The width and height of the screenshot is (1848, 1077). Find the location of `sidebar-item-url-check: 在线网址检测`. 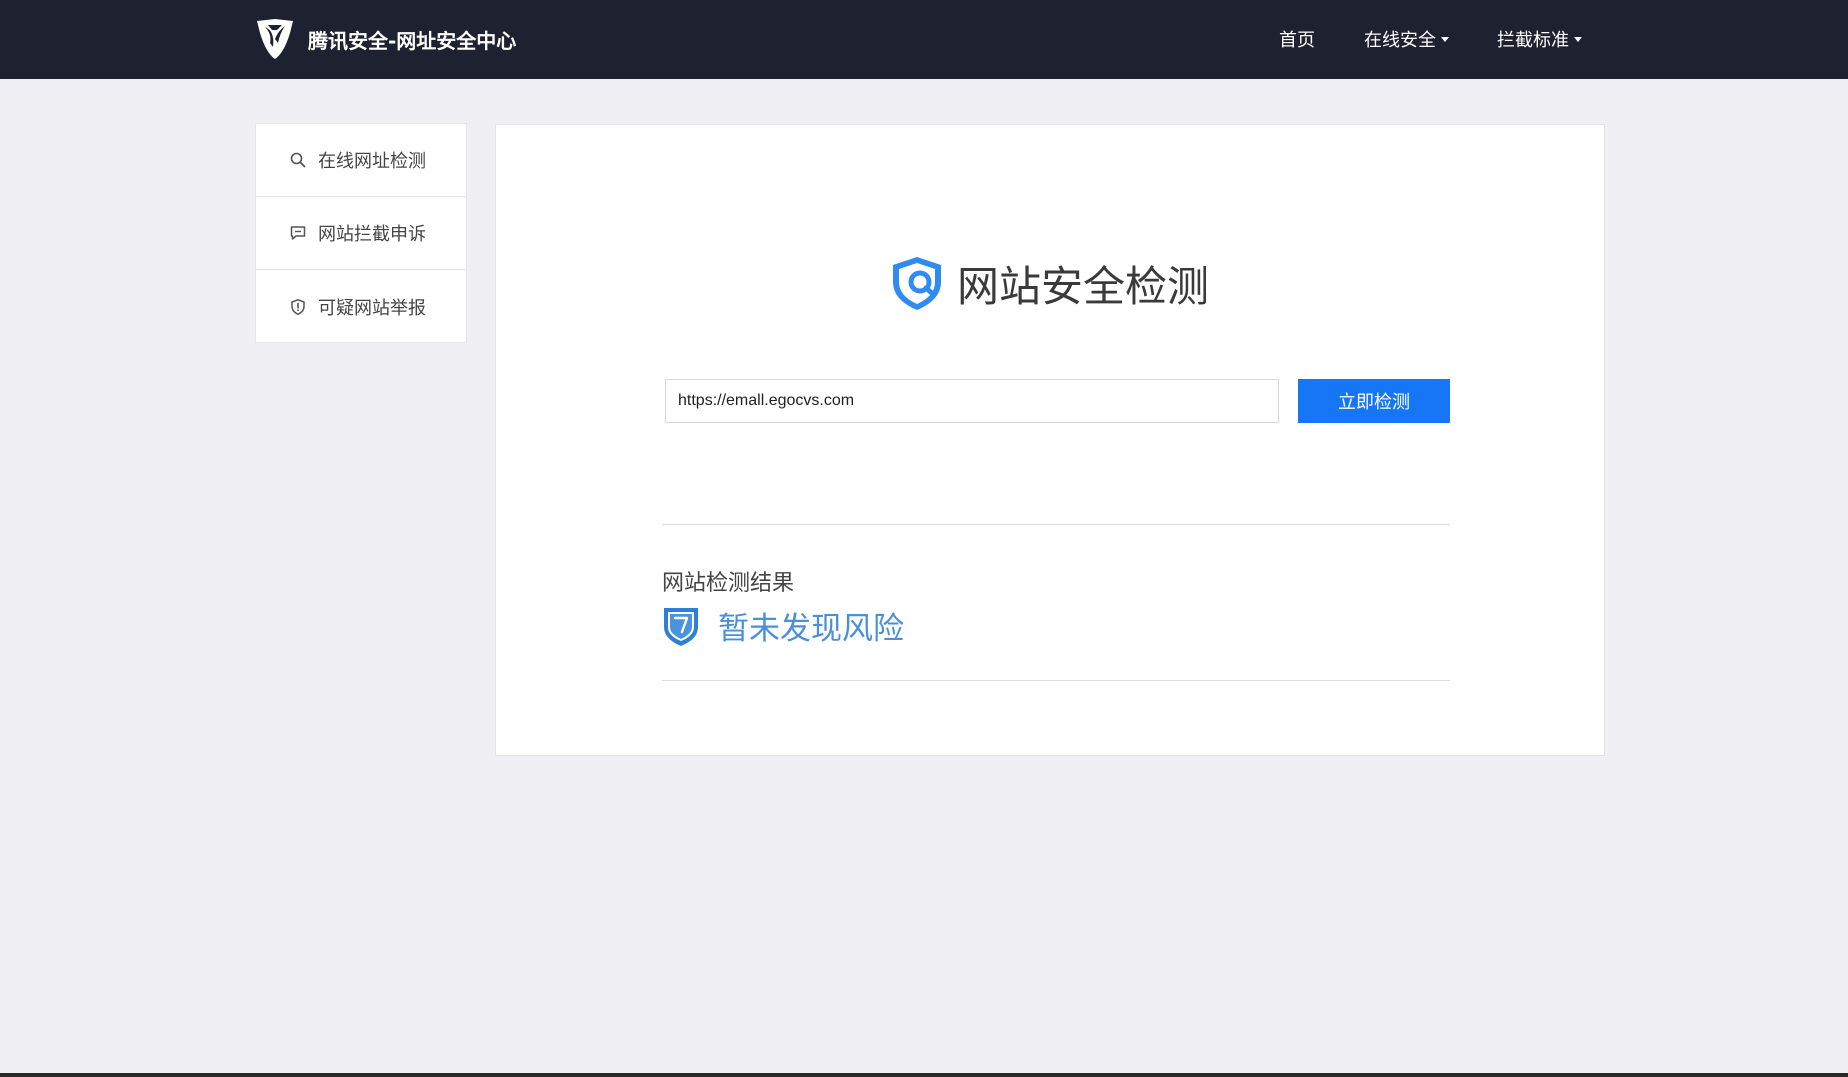

sidebar-item-url-check: 在线网址检测 is located at coordinates (361, 160).